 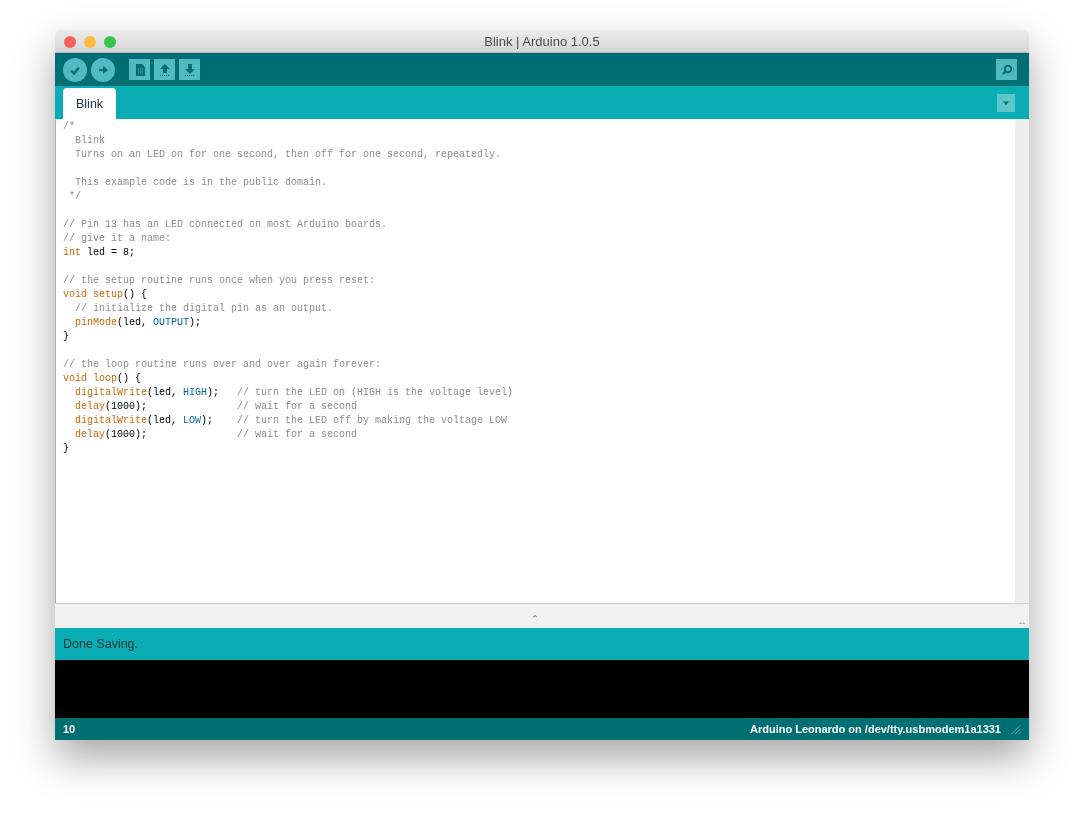 I want to click on download-arrow-icon, so click(x=189, y=69).